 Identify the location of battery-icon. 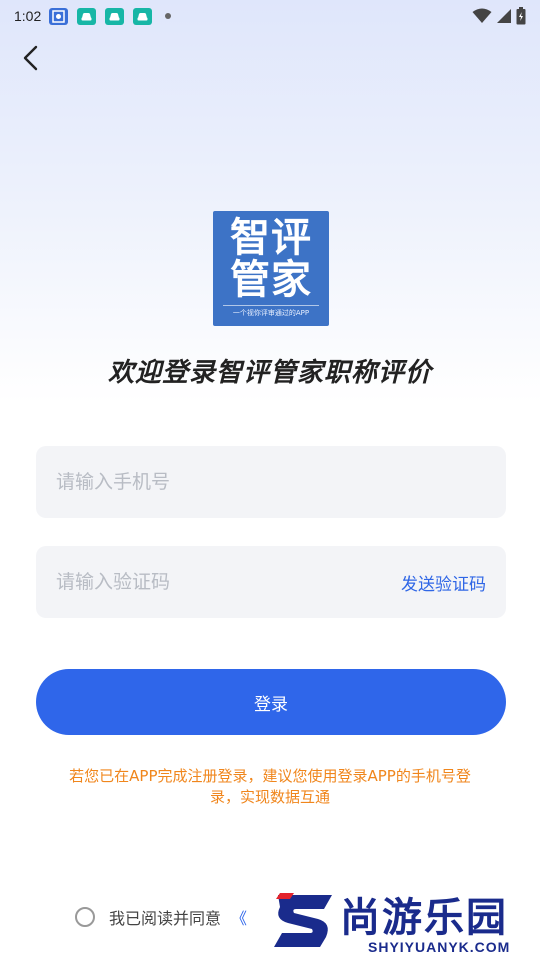
(521, 16).